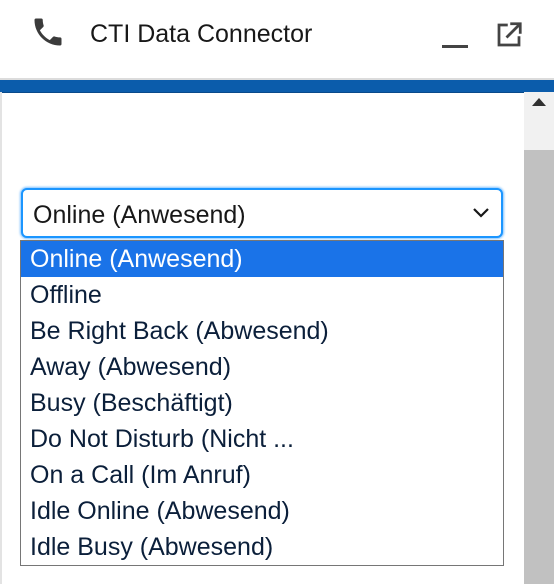 The width and height of the screenshot is (554, 584). Describe the element at coordinates (262, 547) in the screenshot. I see `status-option-idle-busy: Idle Busy (Abwesend)` at that location.